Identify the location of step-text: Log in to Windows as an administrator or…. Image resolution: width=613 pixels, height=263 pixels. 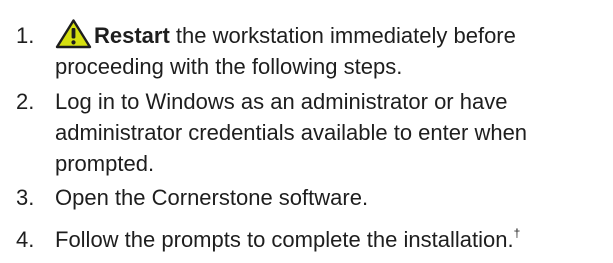
(281, 101).